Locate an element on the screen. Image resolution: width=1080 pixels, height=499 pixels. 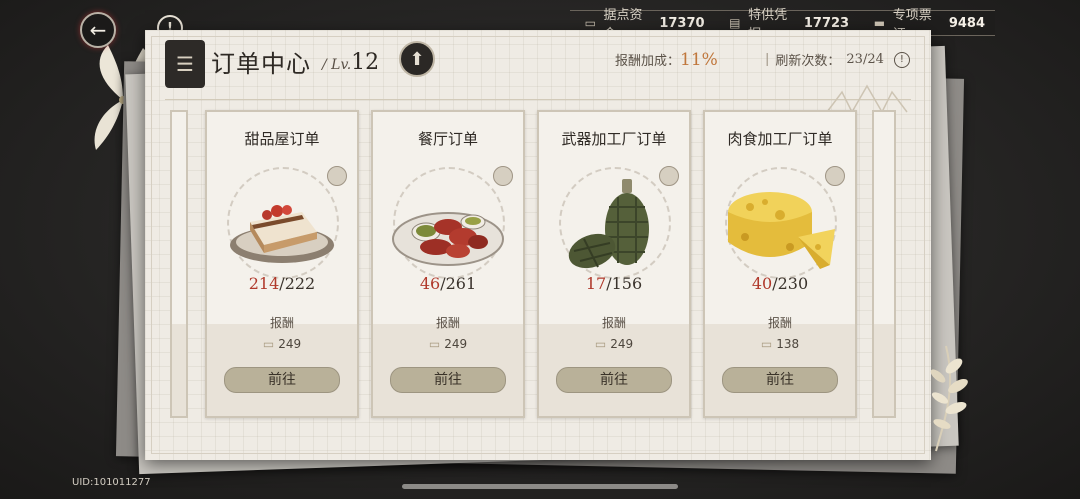
order-card: 肉食加工厂订单 40/230 报酬 ▭ 138 前往 is located at coordinates (780, 264).